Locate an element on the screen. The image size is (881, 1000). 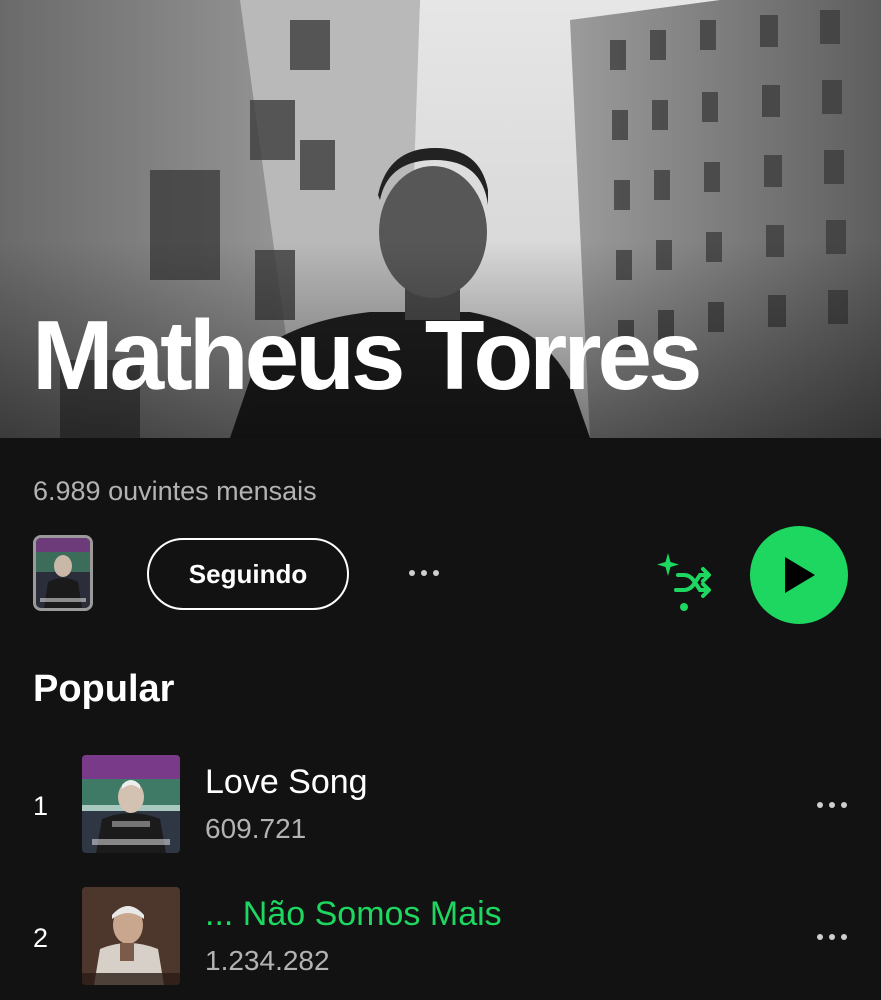
track-number: 2 is located at coordinates (41, 938).